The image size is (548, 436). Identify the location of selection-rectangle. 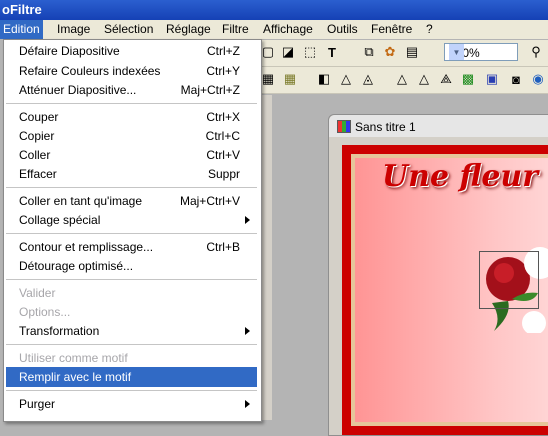
(509, 280).